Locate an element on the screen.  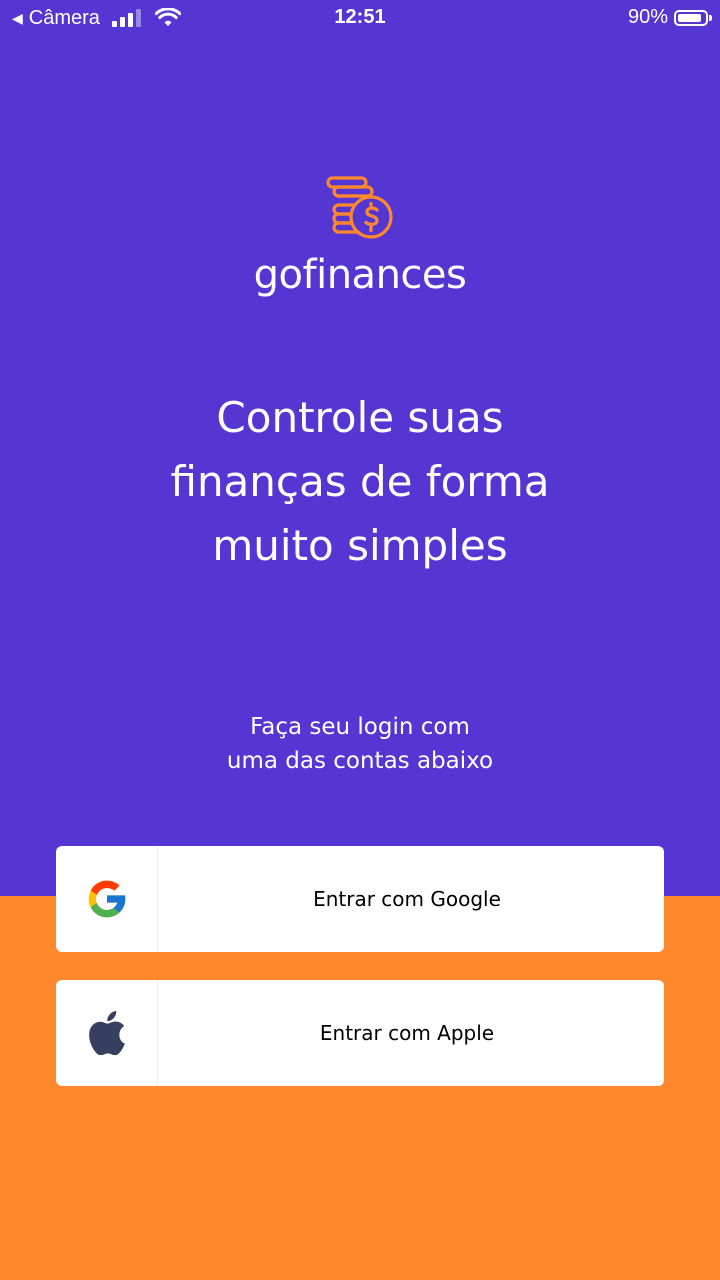
battery-icon is located at coordinates (693, 17).